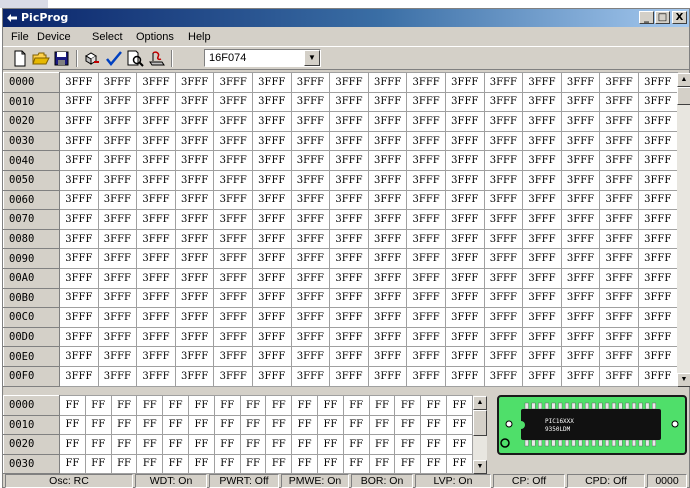  Describe the element at coordinates (41, 58) in the screenshot. I see `open-folder-icon` at that location.